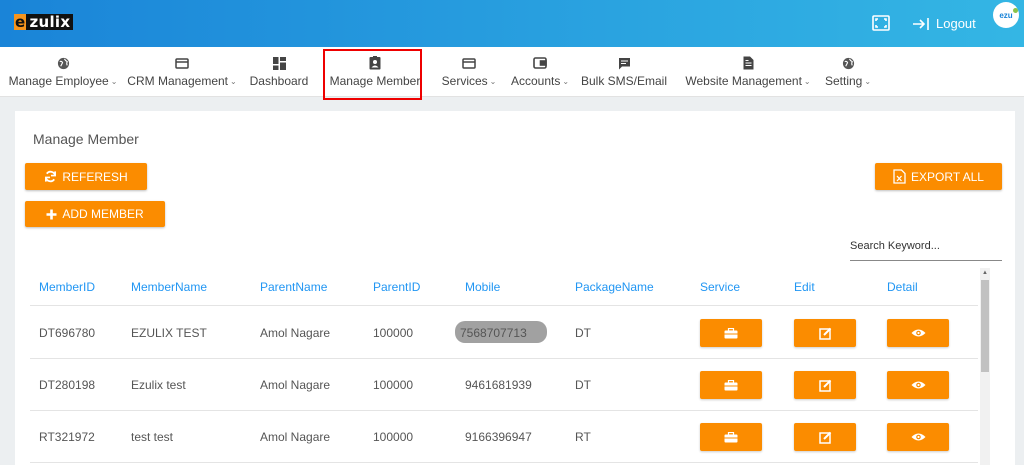 This screenshot has width=1024, height=465. What do you see at coordinates (103, 214) in the screenshot?
I see `add-member-label: ADD MEMBER` at bounding box center [103, 214].